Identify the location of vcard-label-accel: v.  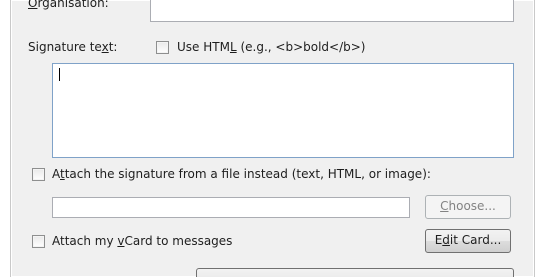
(121, 241).